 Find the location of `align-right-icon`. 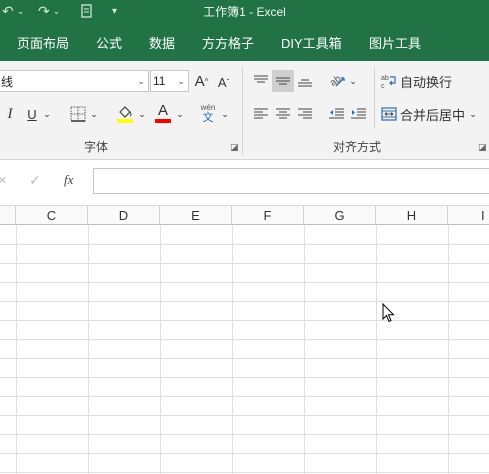

align-right-icon is located at coordinates (305, 113).